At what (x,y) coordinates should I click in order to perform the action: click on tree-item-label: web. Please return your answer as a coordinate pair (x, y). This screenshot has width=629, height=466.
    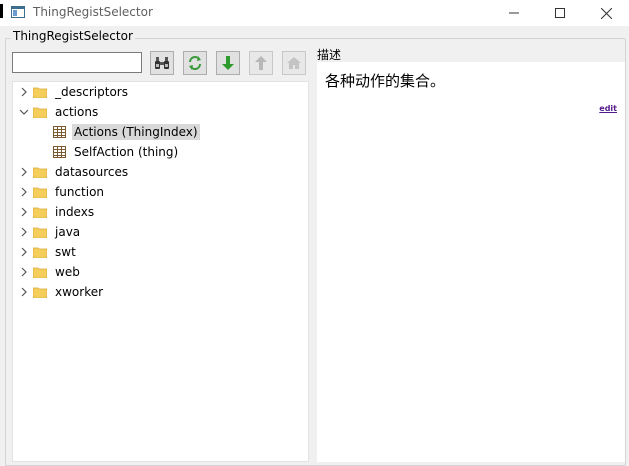
    Looking at the image, I should click on (67, 272).